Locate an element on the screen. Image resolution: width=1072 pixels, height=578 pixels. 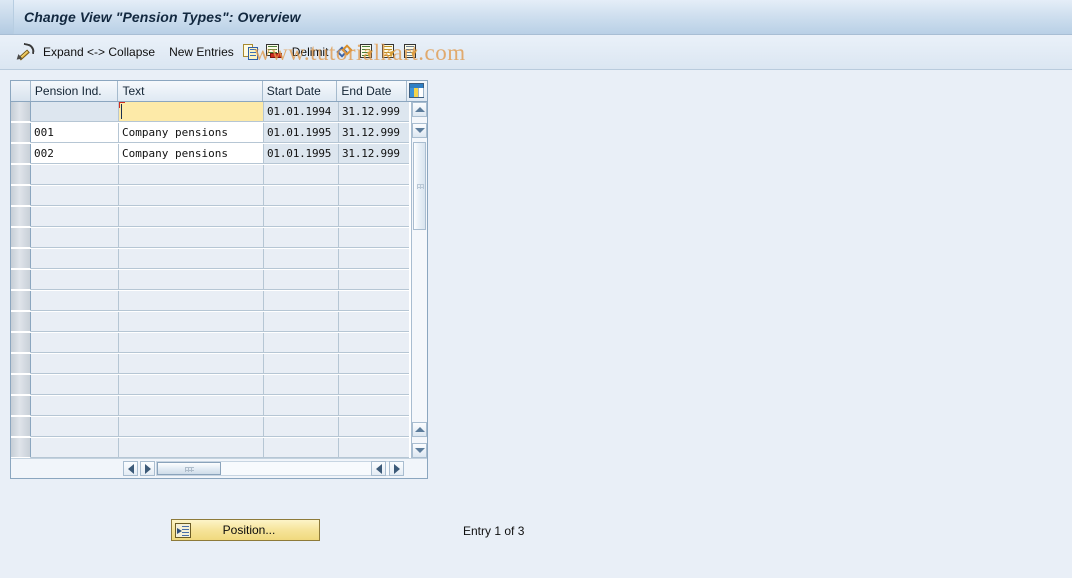
scroll-up-button is located at coordinates (419, 109).